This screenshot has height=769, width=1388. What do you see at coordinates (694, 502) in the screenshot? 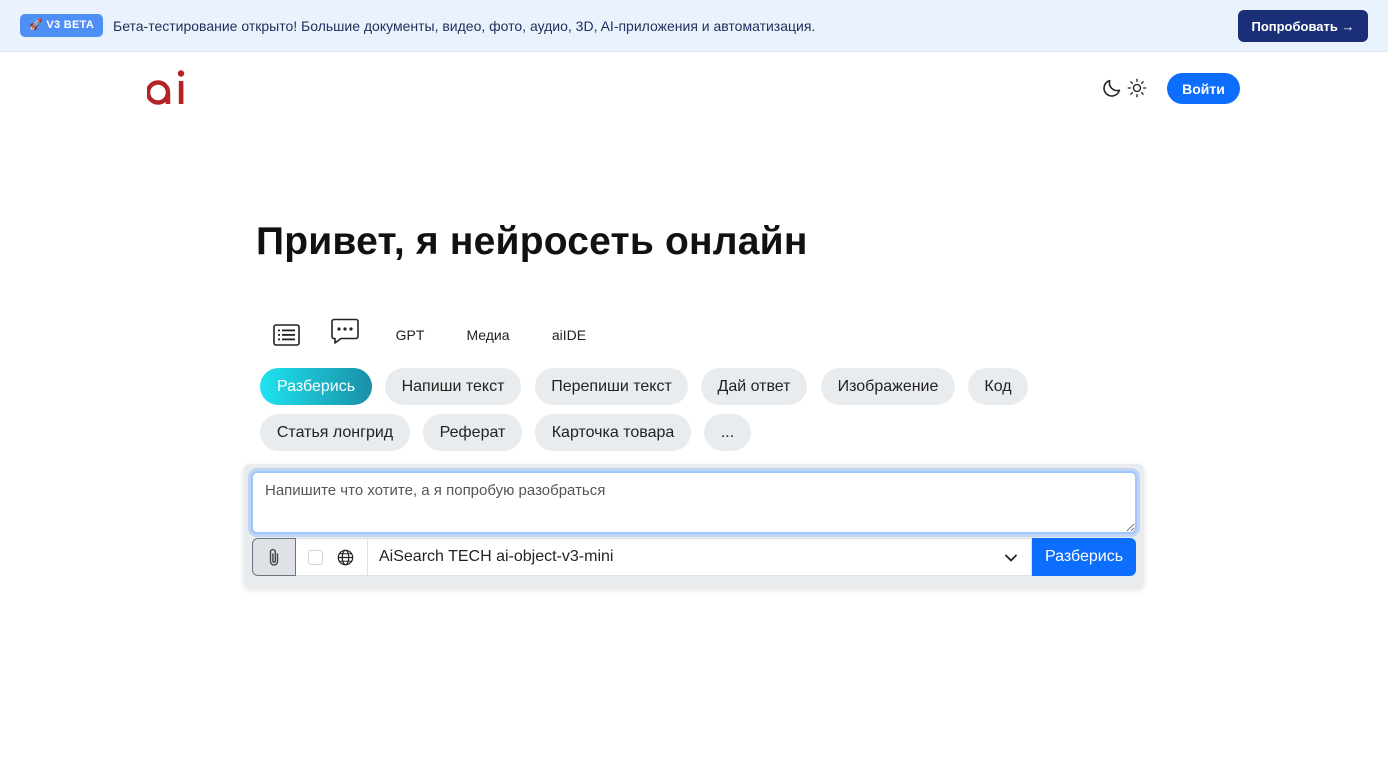
I see `prompt-input` at bounding box center [694, 502].